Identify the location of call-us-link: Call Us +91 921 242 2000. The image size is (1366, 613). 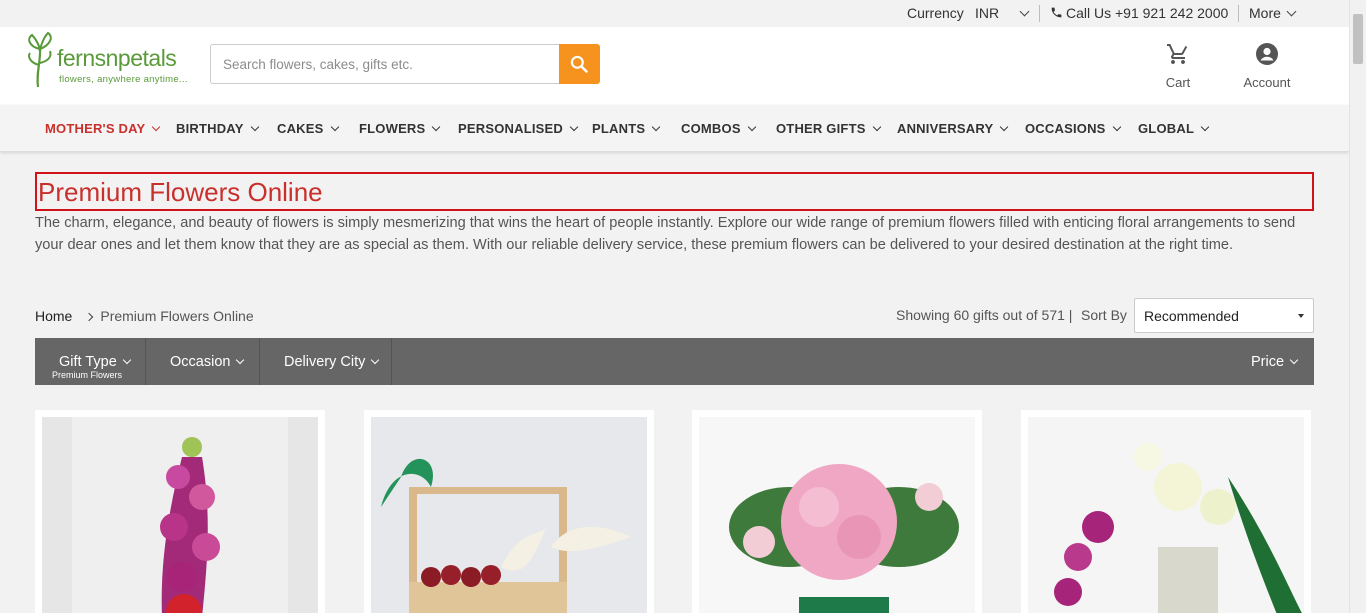
(1139, 13).